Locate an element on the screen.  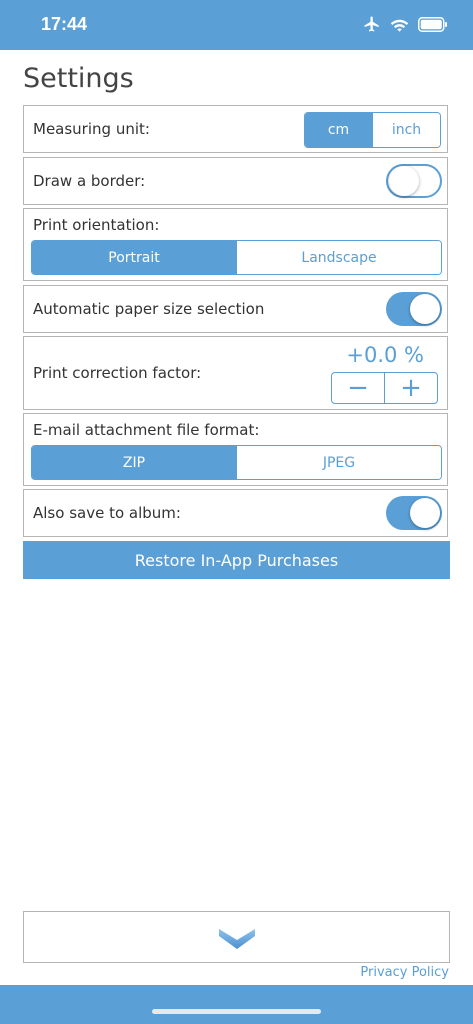
unit-option-inch: inch is located at coordinates (406, 130).